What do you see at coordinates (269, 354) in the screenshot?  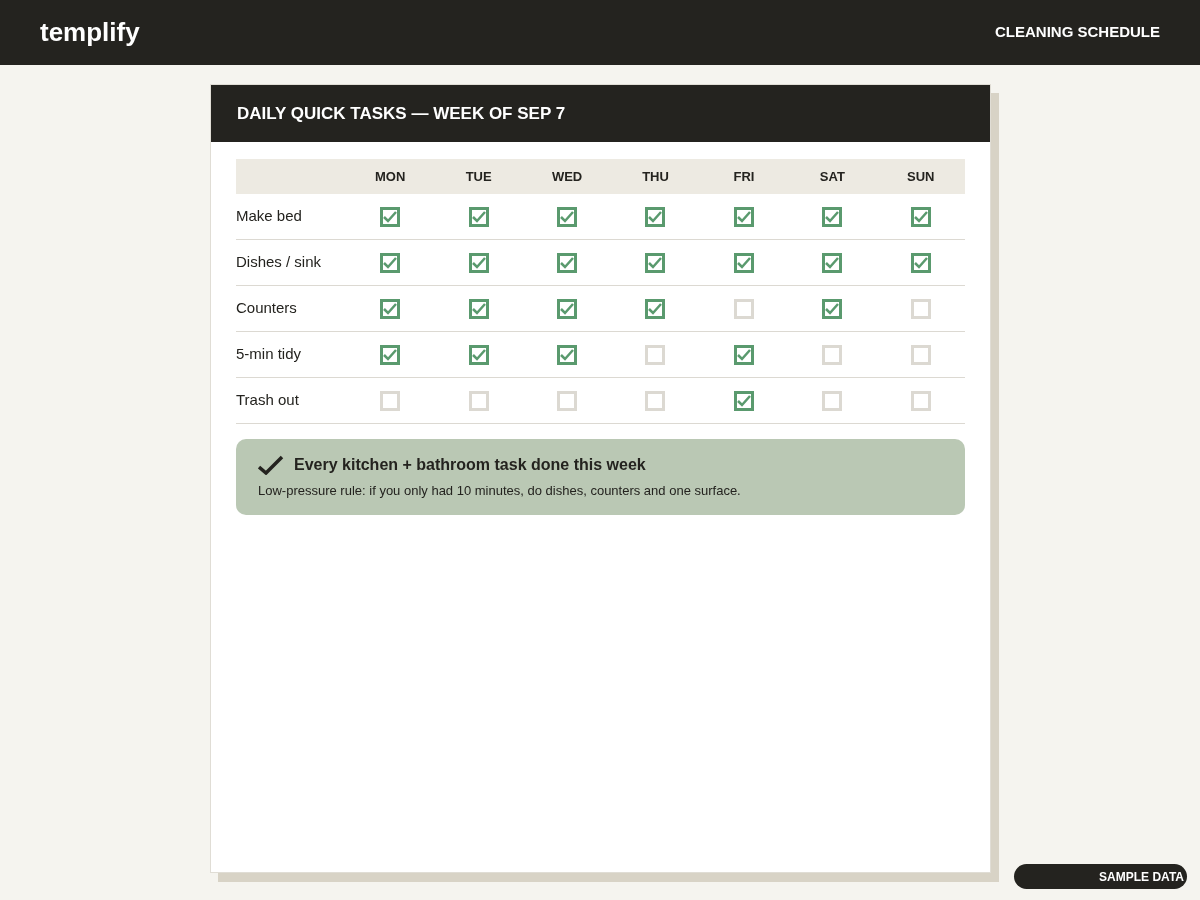 I see `task-label: 5-min tidy` at bounding box center [269, 354].